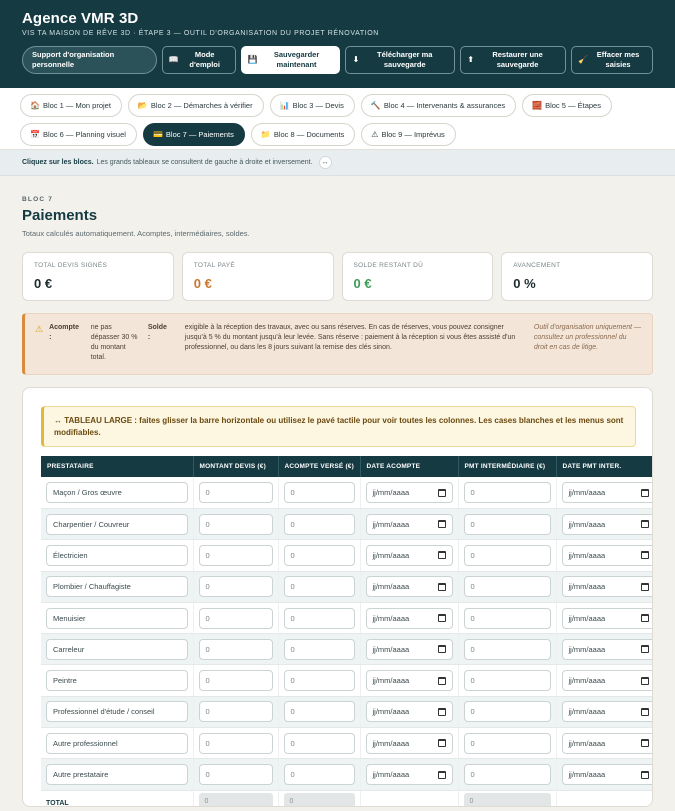  What do you see at coordinates (117, 681) in the screenshot?
I see `prestataire-input: Peintre` at bounding box center [117, 681].